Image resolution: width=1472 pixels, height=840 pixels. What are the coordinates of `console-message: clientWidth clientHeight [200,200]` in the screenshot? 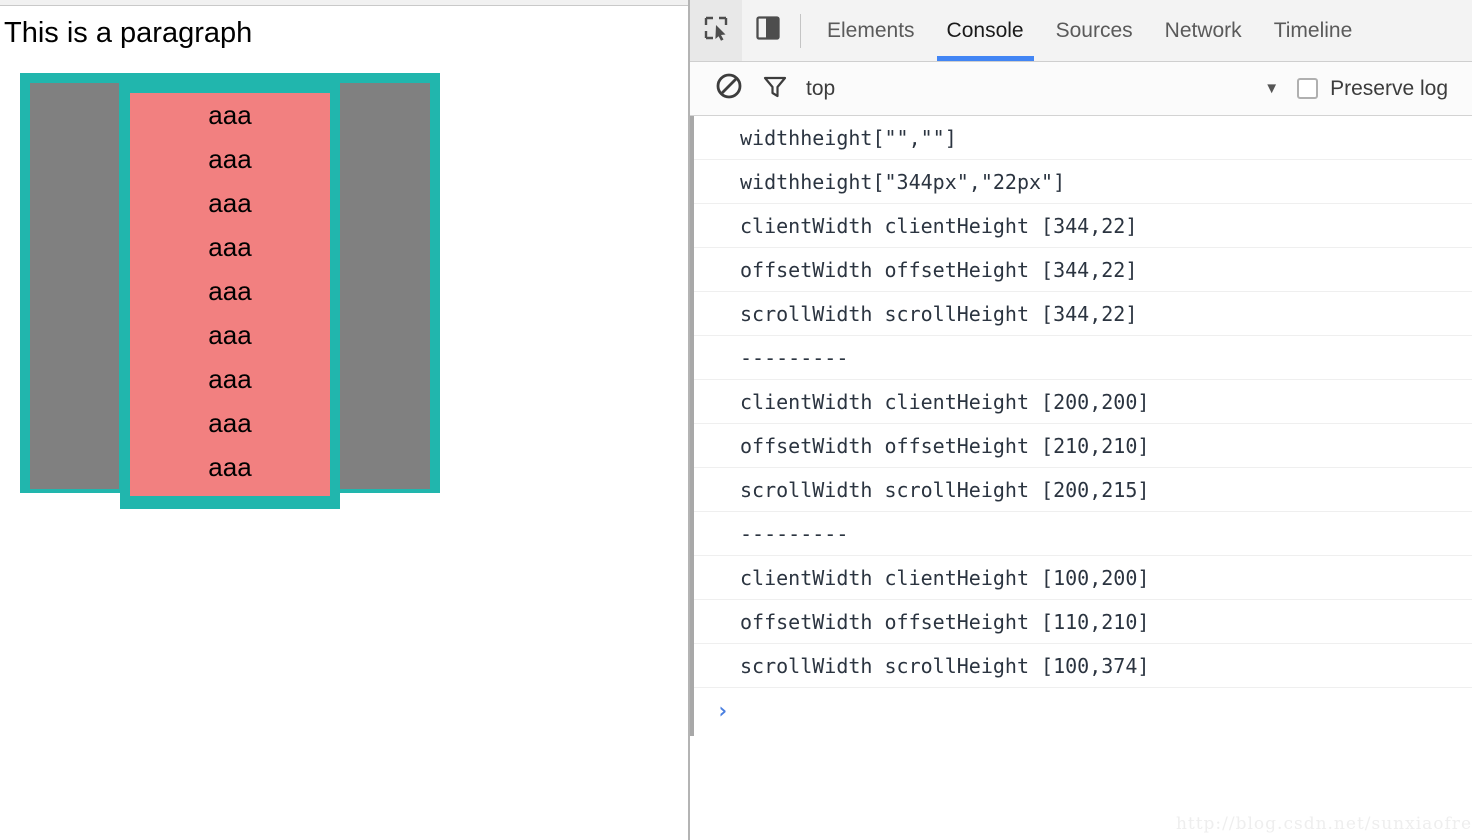 It's located at (1083, 402).